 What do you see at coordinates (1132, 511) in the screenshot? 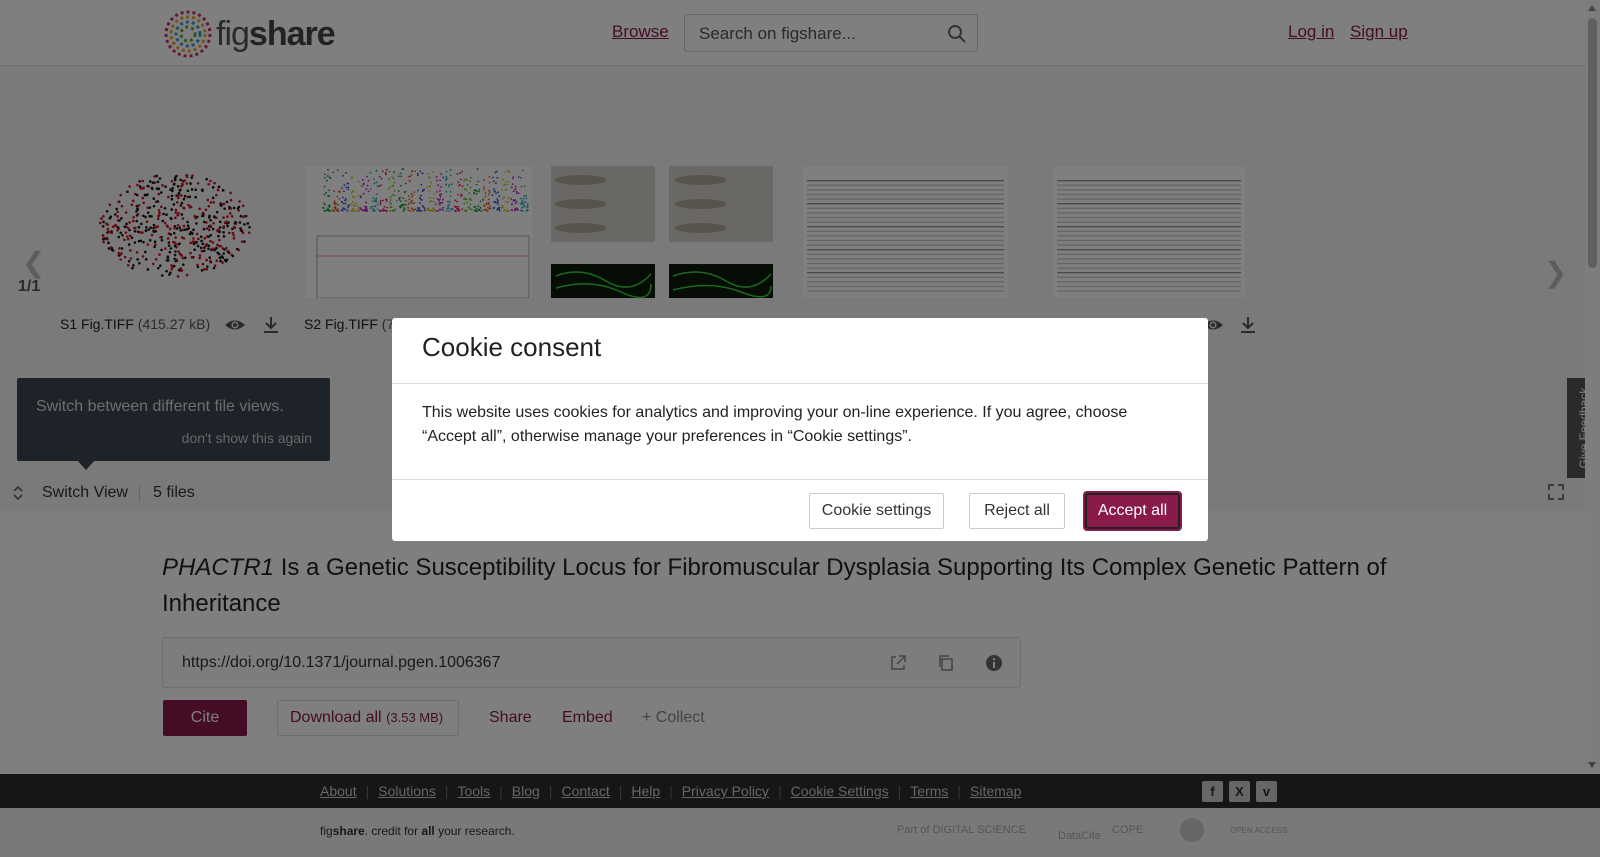
I see `accept-all-button: Accept all` at bounding box center [1132, 511].